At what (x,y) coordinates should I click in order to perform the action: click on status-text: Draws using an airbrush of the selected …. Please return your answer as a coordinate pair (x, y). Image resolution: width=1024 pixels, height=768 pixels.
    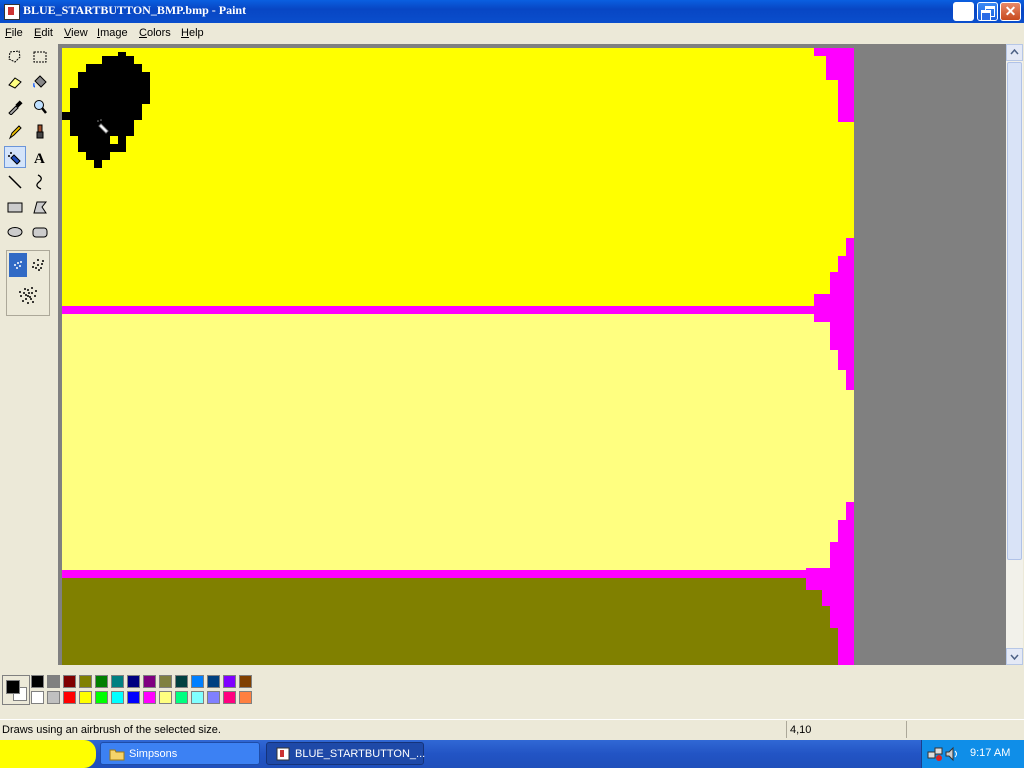
    Looking at the image, I should click on (111, 730).